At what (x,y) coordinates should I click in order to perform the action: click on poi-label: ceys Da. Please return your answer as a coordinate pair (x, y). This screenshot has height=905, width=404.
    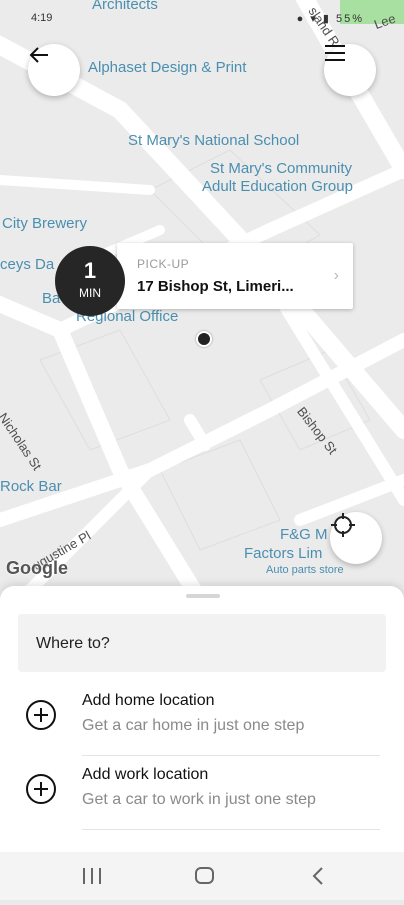
    Looking at the image, I should click on (27, 264).